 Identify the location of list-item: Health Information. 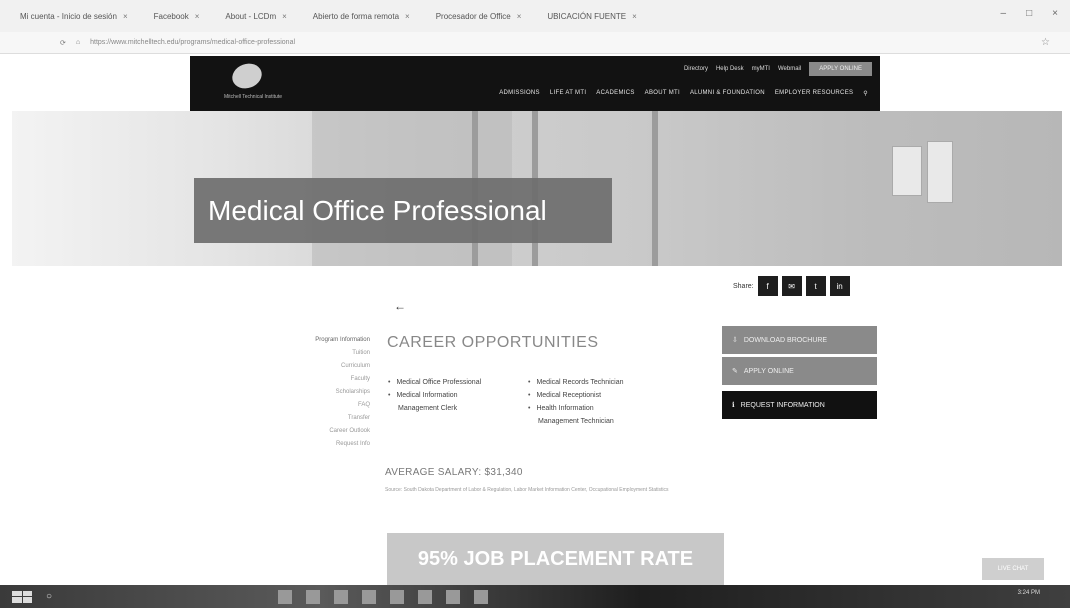
(575, 408).